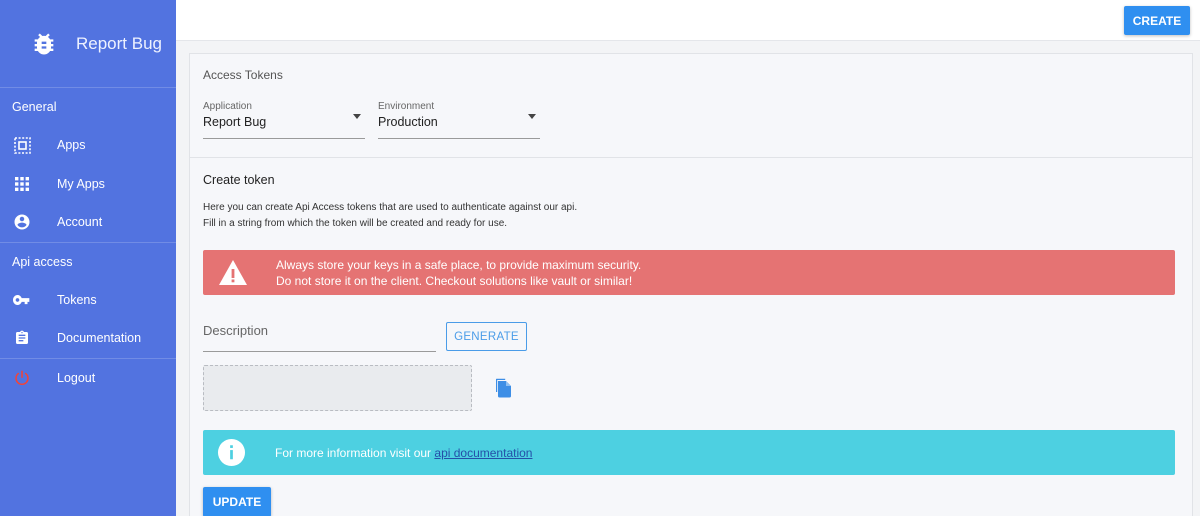  Describe the element at coordinates (233, 272) in the screenshot. I see `warning-icon` at that location.